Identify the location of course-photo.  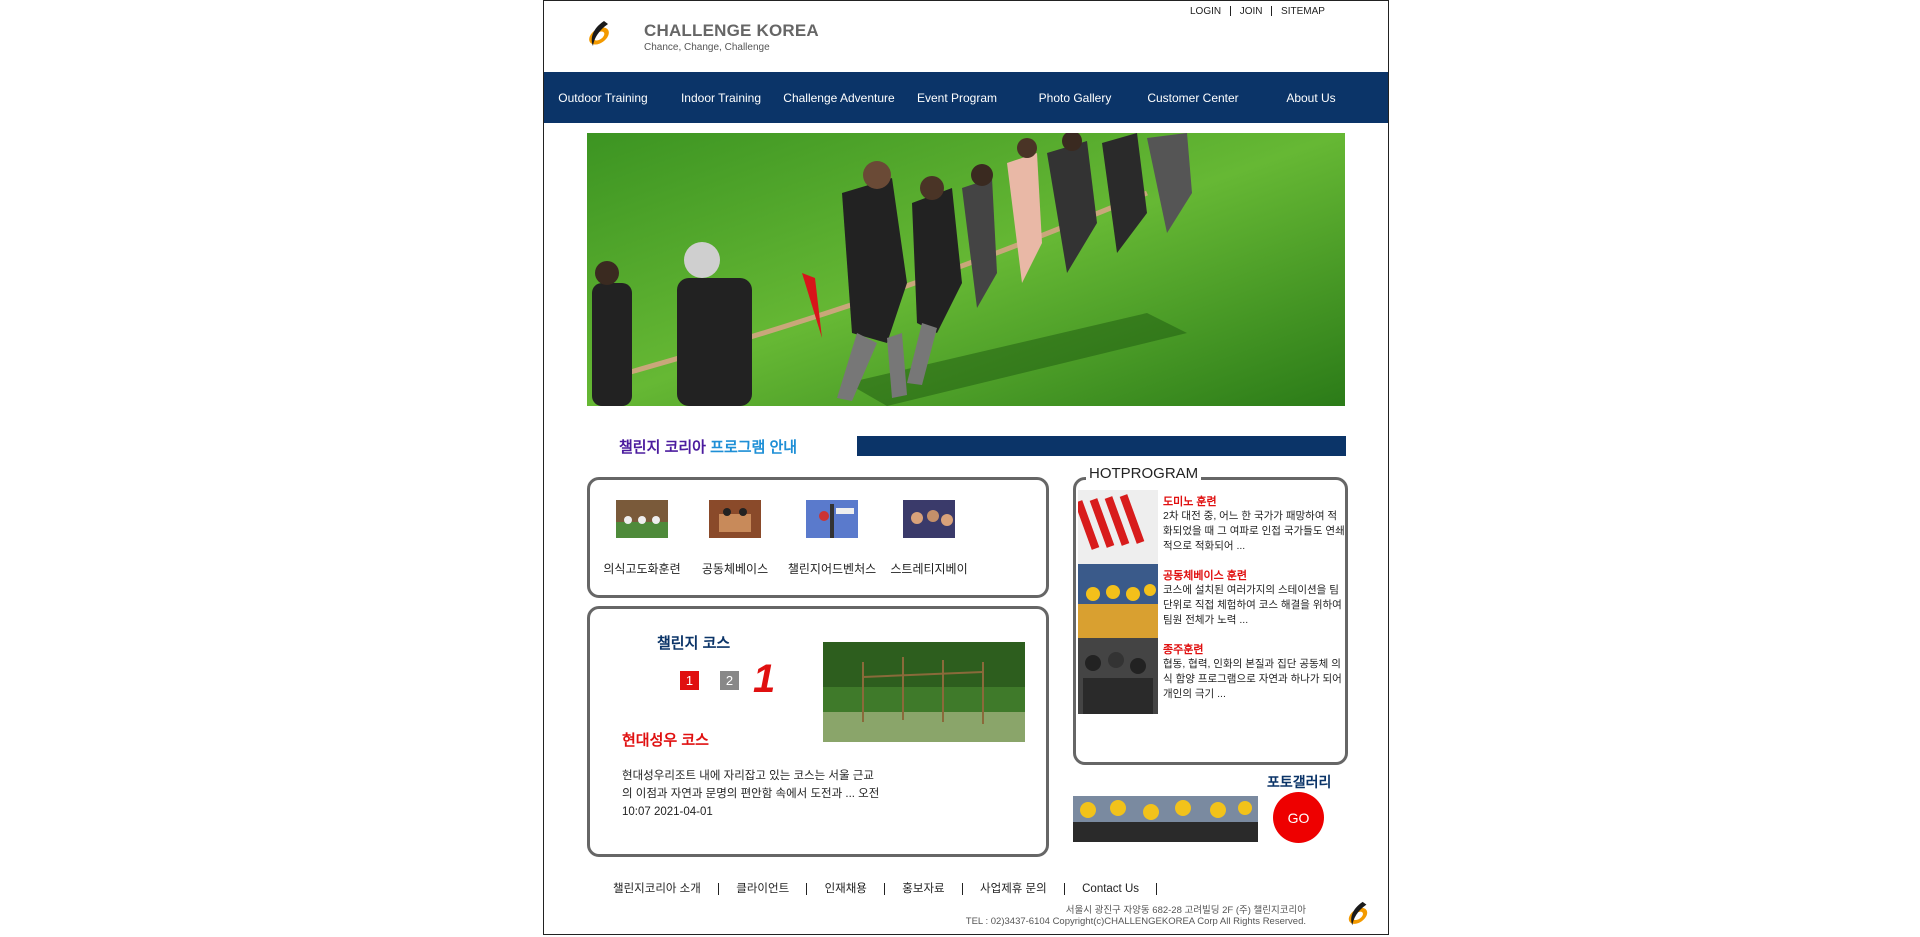
(924, 692).